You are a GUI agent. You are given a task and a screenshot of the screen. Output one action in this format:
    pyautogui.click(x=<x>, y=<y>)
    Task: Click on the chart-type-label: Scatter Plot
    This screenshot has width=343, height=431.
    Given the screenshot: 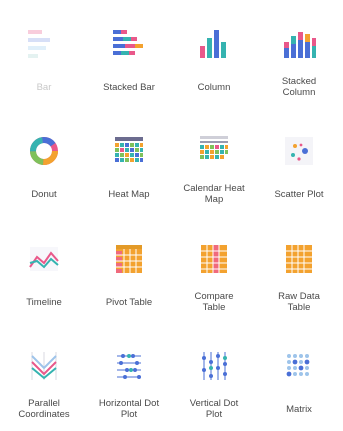 What is the action you would take?
    pyautogui.click(x=299, y=194)
    